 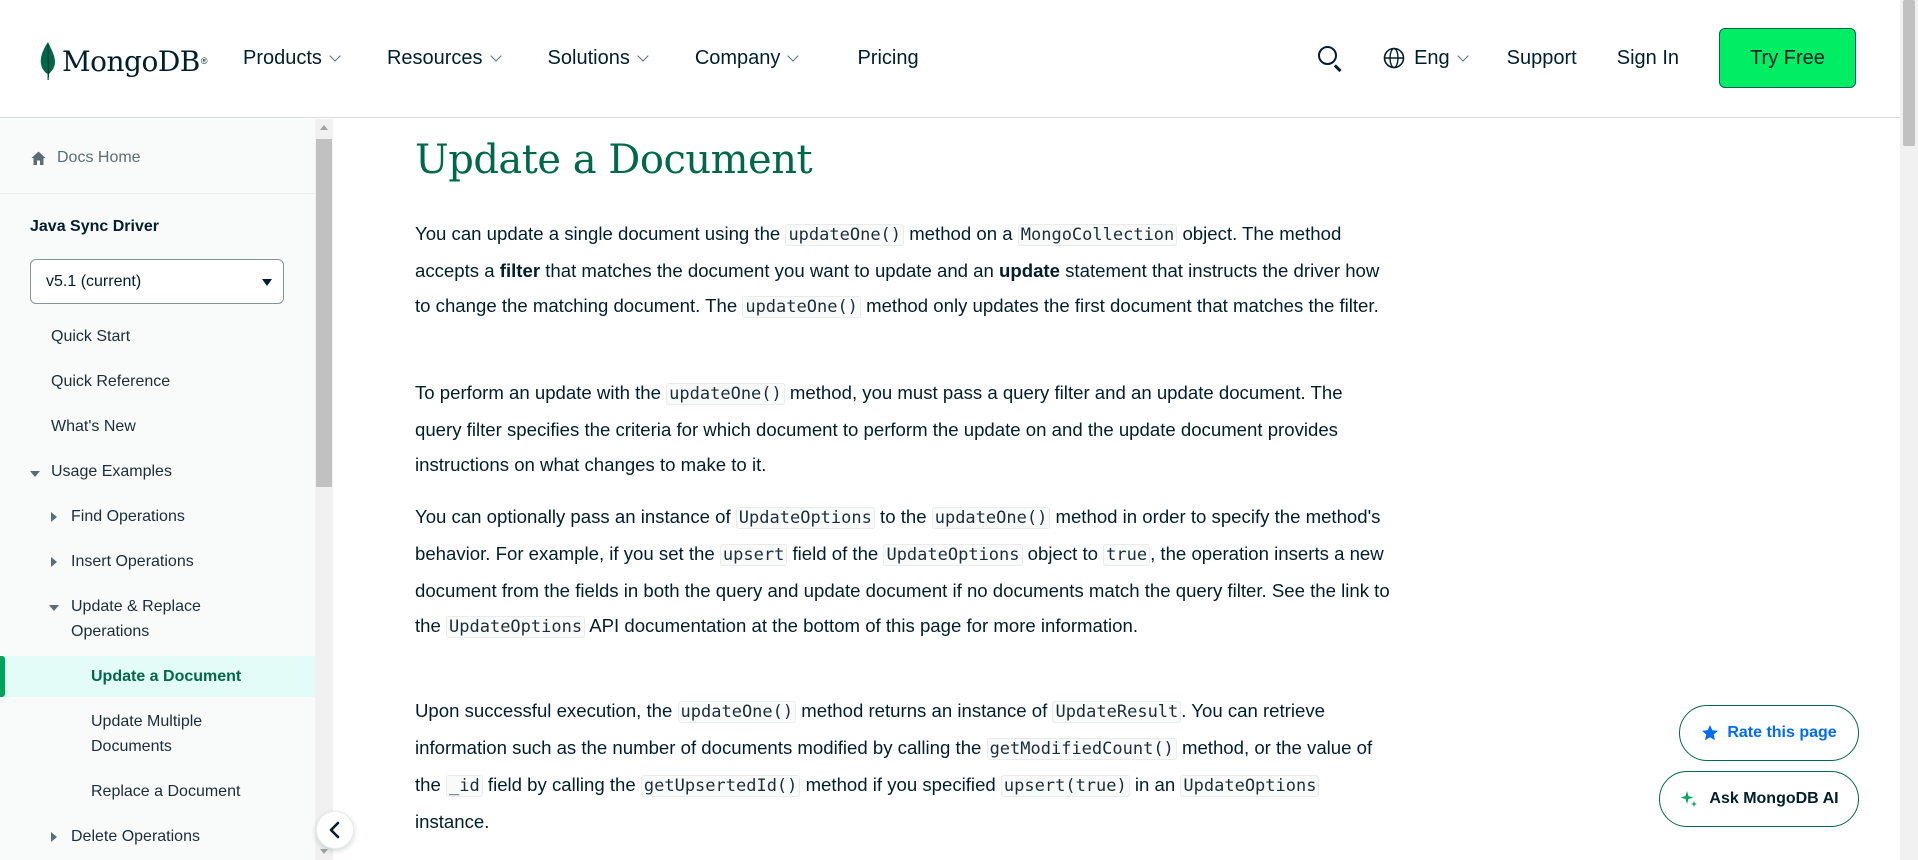 I want to click on docs-home-link: Docs Home, so click(x=85, y=158).